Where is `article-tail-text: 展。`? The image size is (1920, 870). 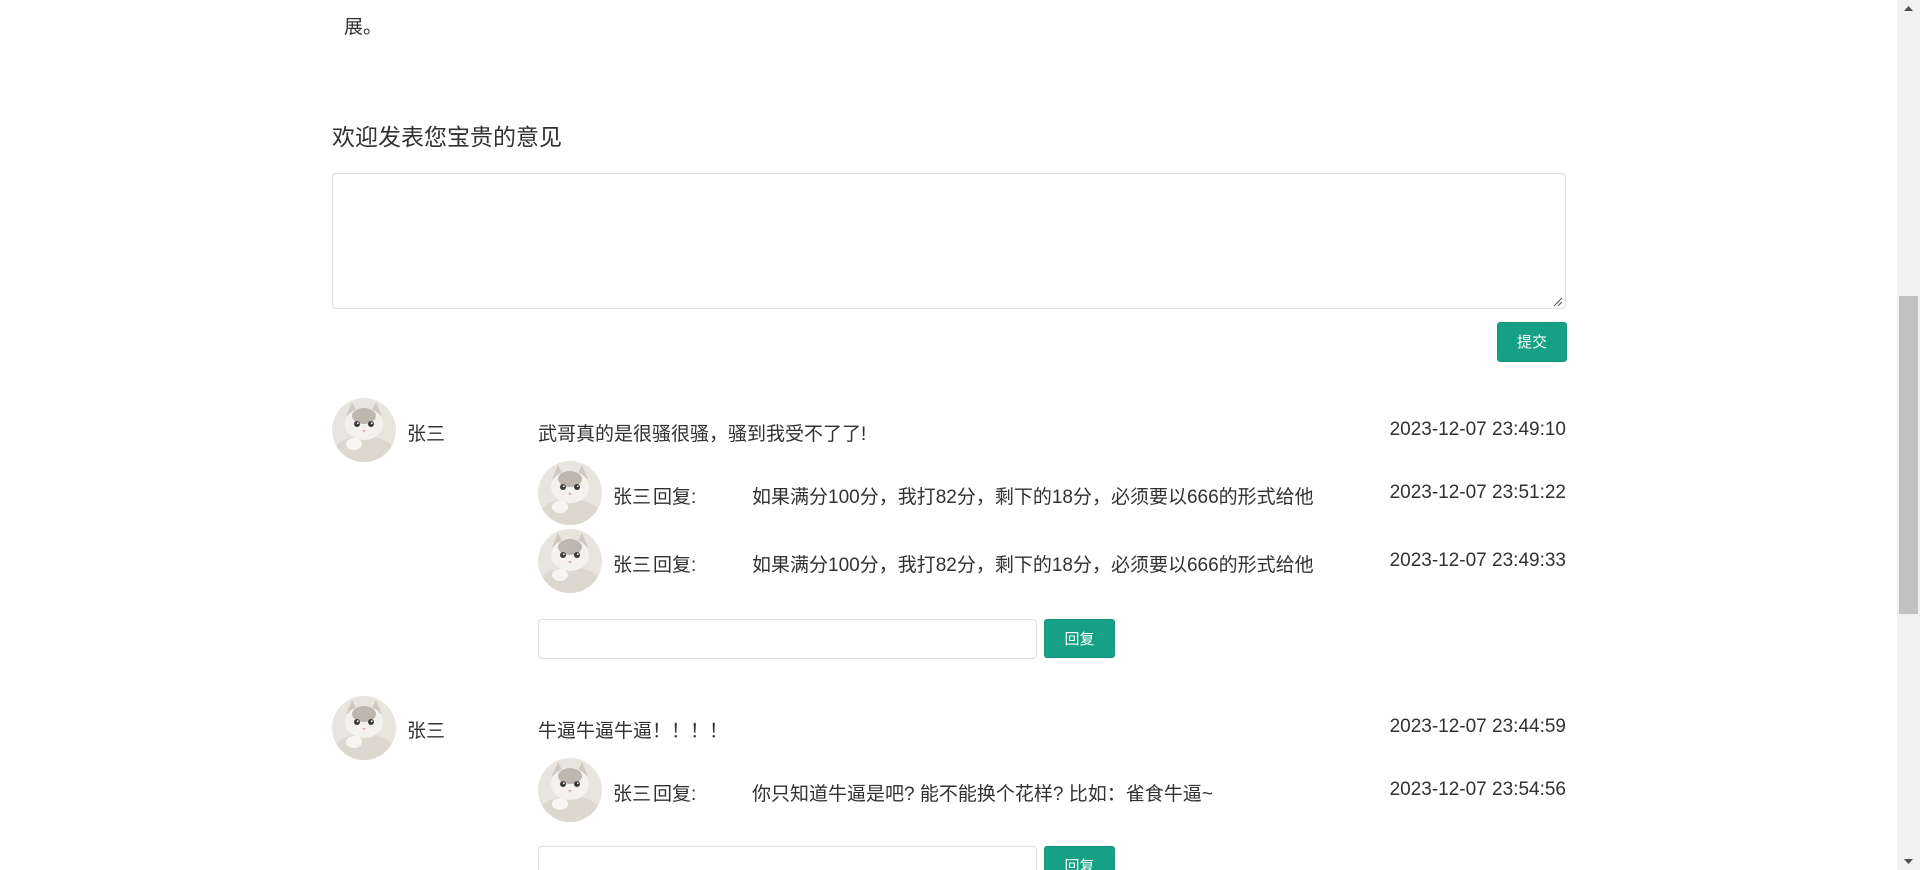
article-tail-text: 展。 is located at coordinates (363, 27).